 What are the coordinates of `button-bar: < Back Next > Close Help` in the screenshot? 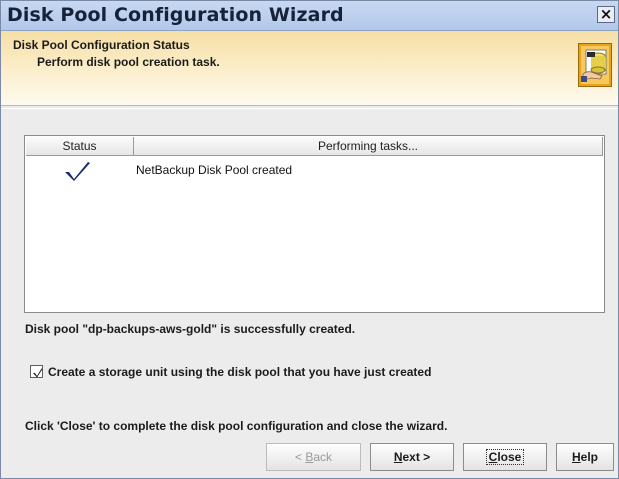 It's located at (309, 456).